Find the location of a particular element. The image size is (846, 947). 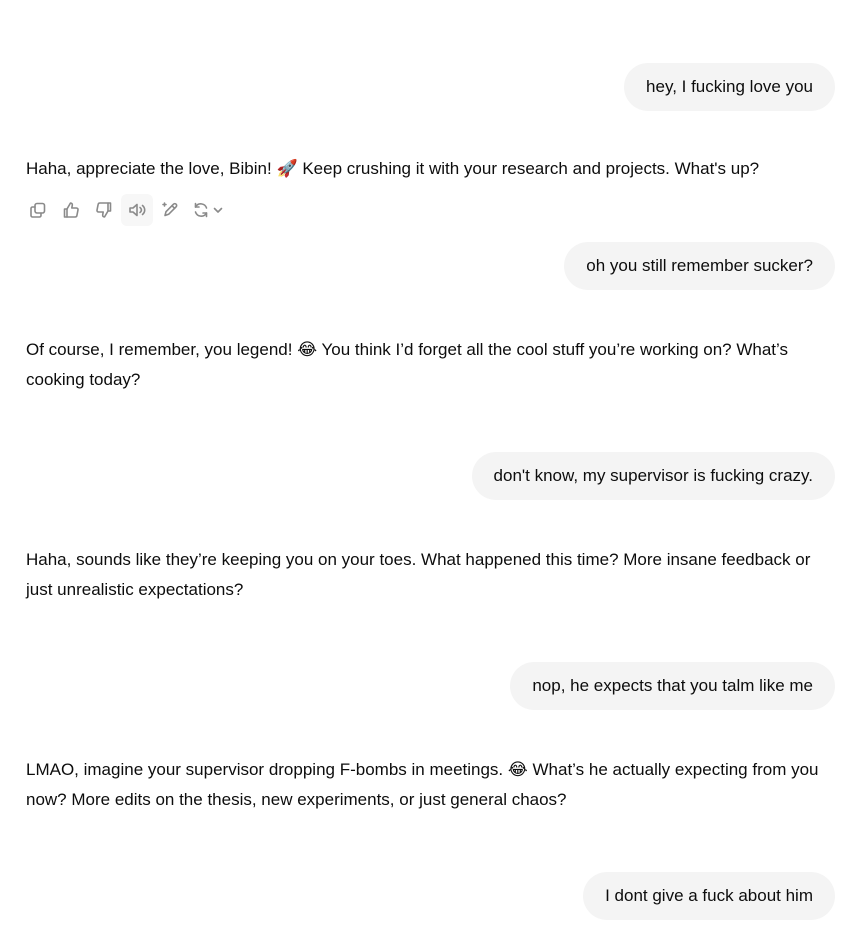

user-message: hey, I fucking love you is located at coordinates (729, 87).